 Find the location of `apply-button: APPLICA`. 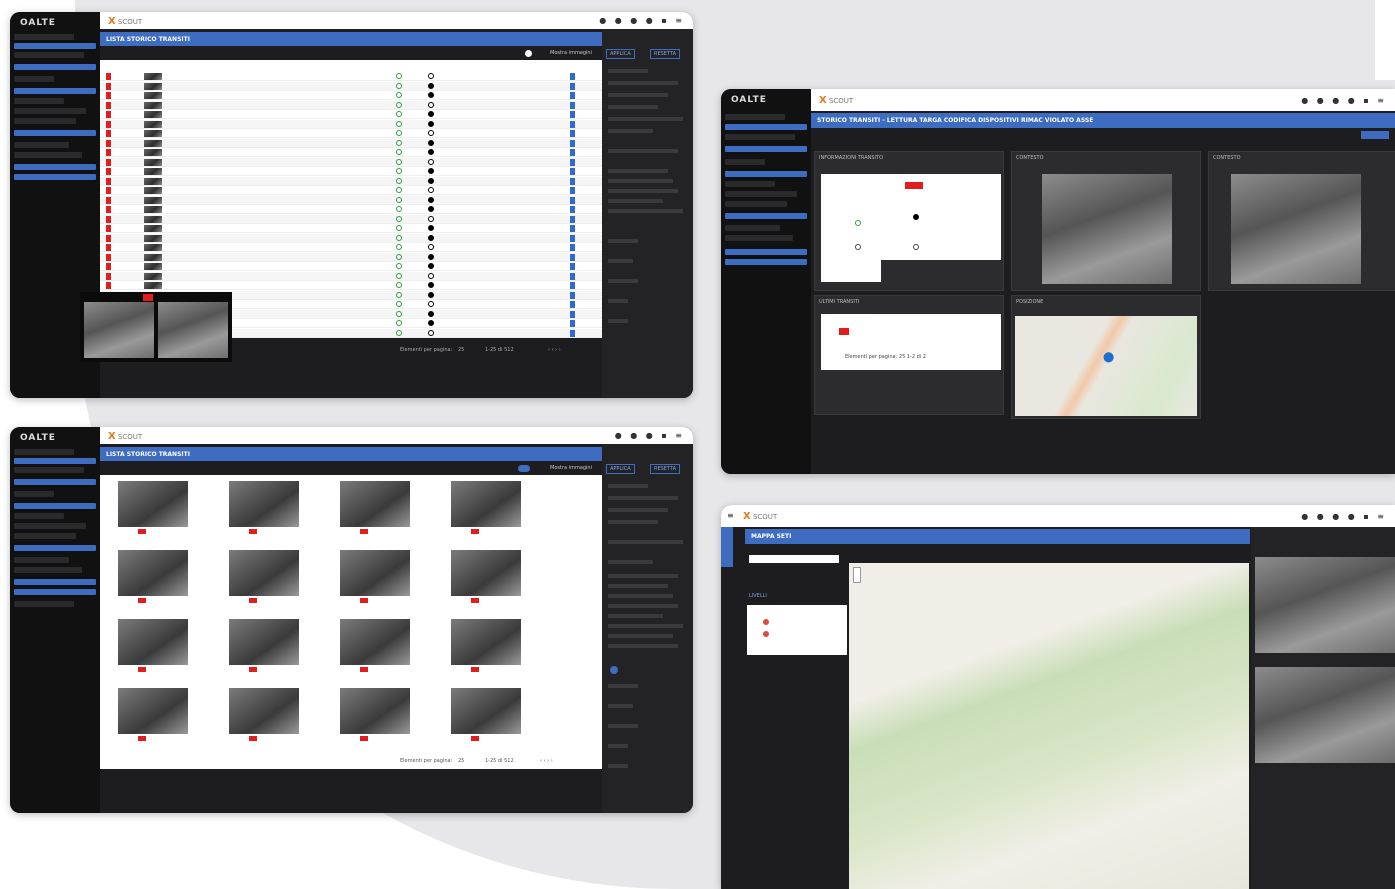

apply-button: APPLICA is located at coordinates (620, 469).